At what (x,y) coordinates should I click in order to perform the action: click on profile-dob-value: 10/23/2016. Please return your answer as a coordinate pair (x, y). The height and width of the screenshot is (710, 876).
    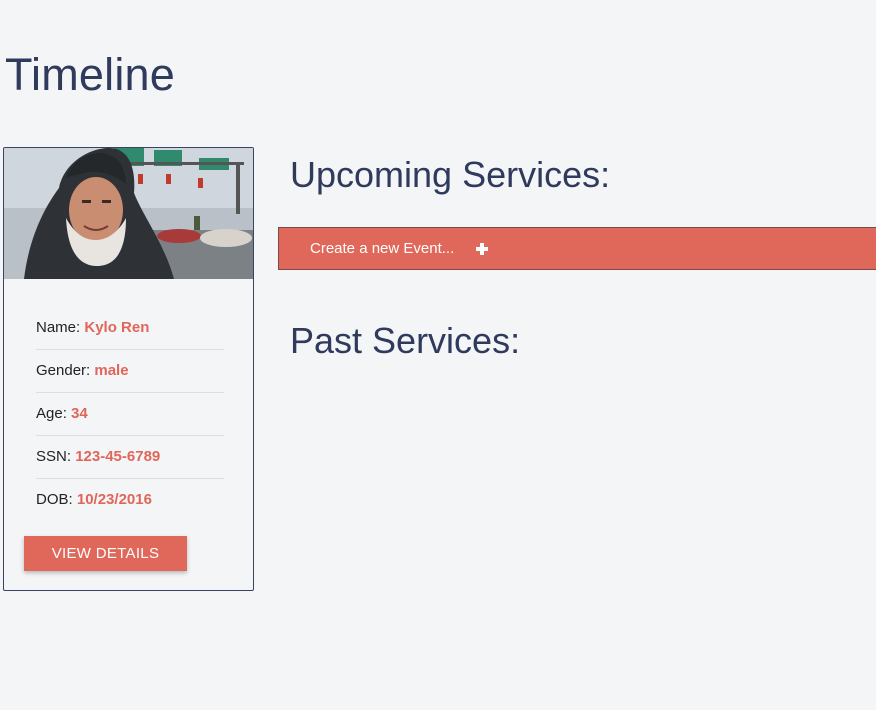
    Looking at the image, I should click on (114, 499).